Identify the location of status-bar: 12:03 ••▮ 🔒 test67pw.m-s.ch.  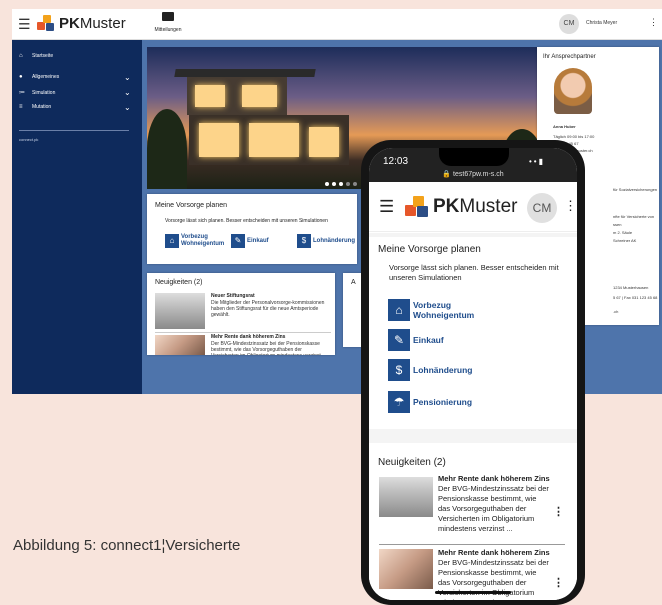
(473, 165).